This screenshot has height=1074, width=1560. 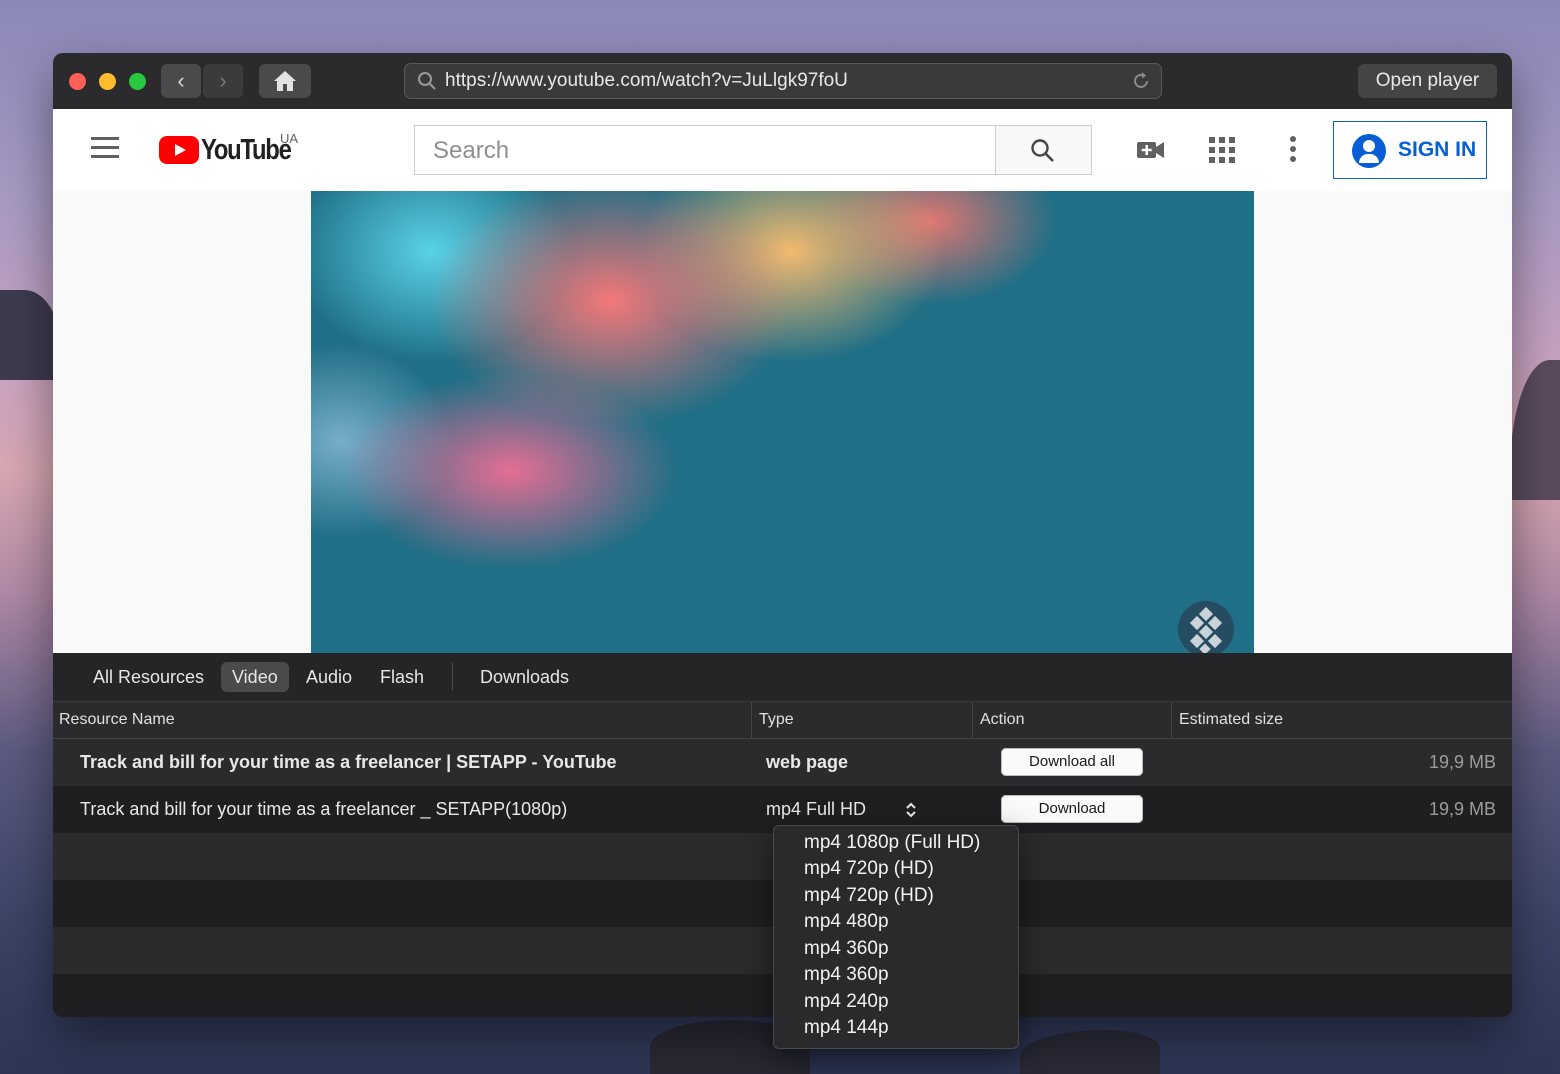 I want to click on format-option: mp4 1080p (Full HD), so click(x=892, y=843).